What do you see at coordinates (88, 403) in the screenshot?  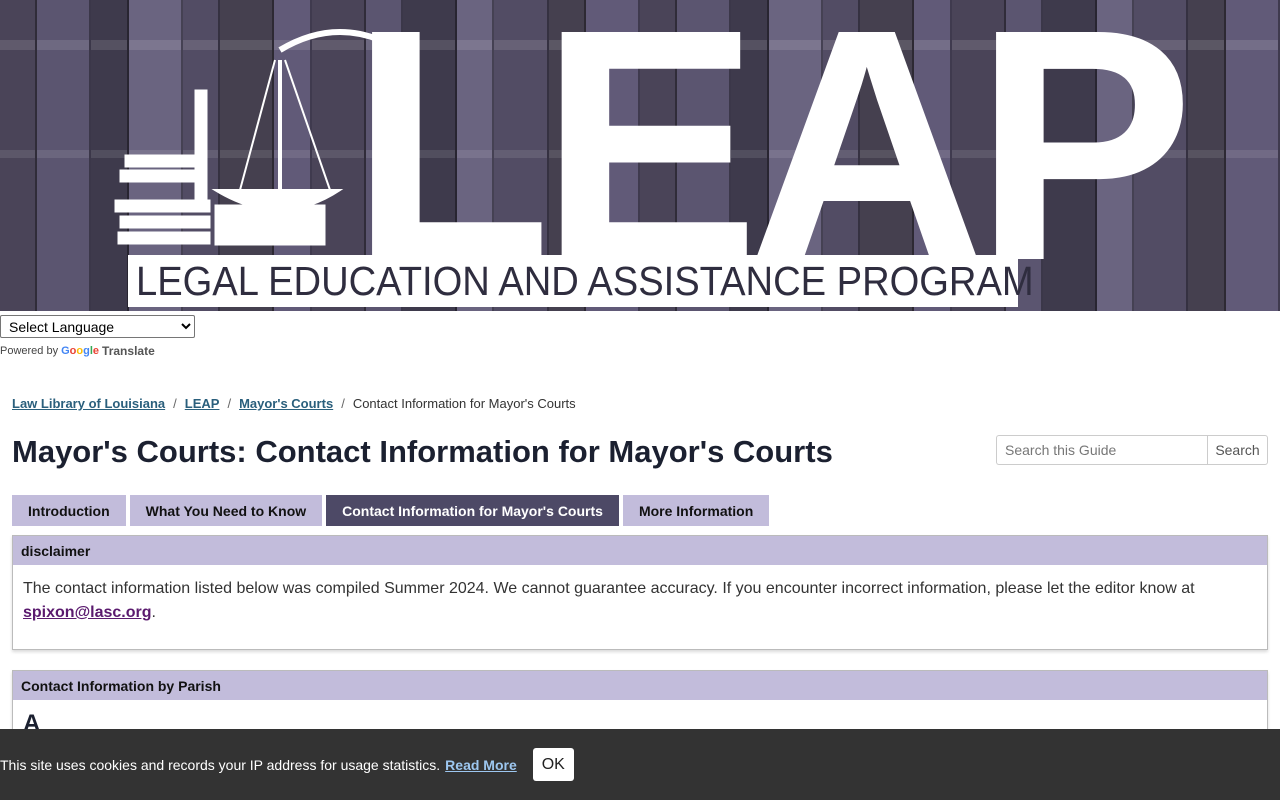 I see `breadcrumb-law-library: Law Library of Louisiana` at bounding box center [88, 403].